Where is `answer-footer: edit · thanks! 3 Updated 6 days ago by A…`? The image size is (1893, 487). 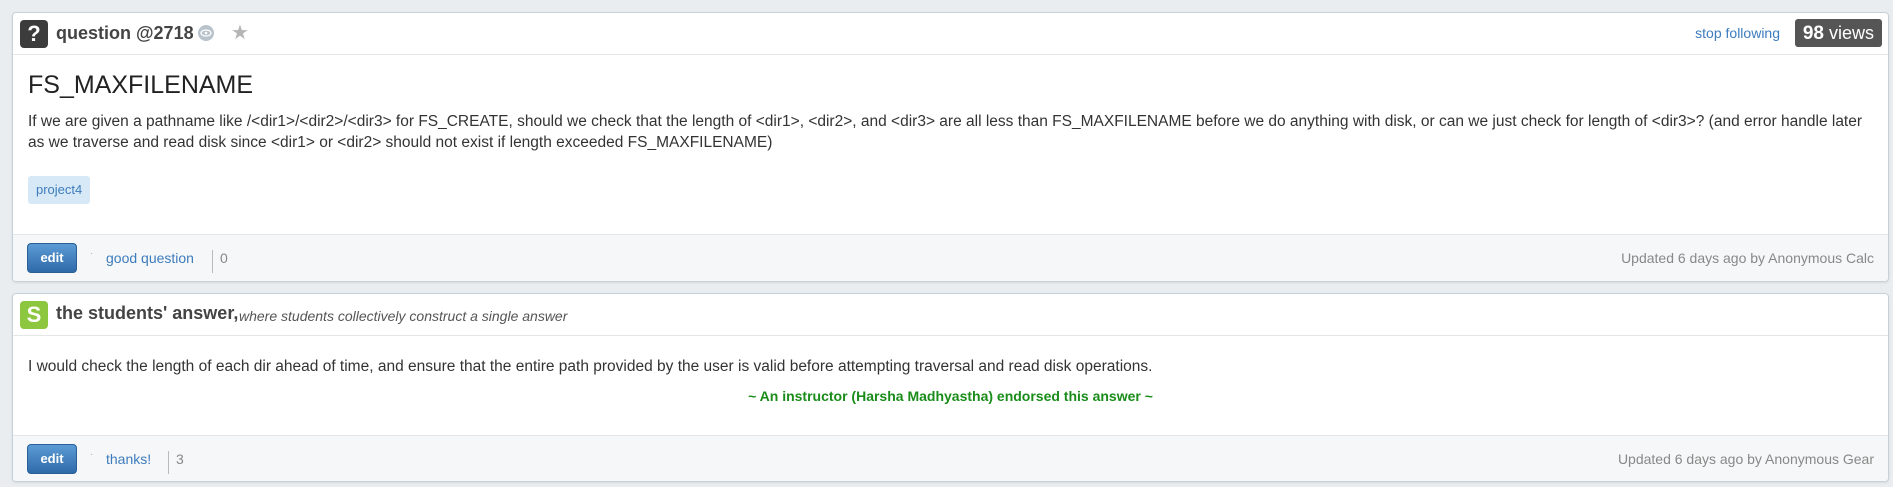
answer-footer: edit · thanks! 3 Updated 6 days ago by A… is located at coordinates (950, 458).